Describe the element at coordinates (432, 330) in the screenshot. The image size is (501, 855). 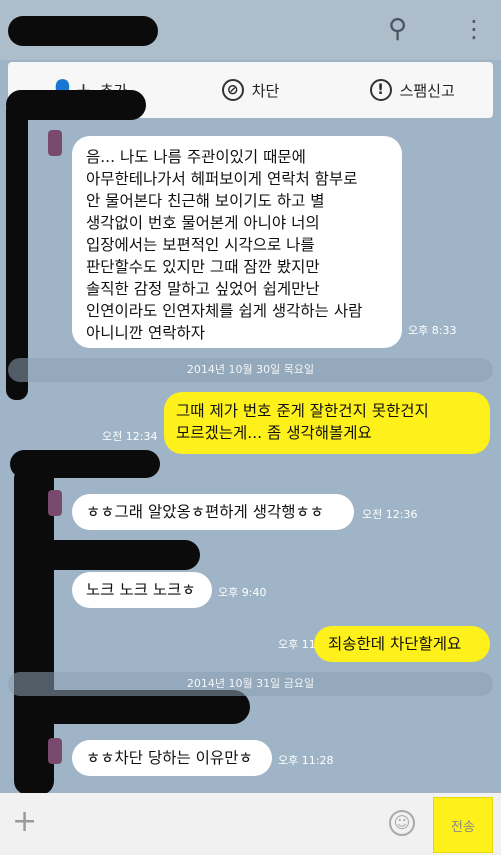
I see `message-time: 오후 8:33` at that location.